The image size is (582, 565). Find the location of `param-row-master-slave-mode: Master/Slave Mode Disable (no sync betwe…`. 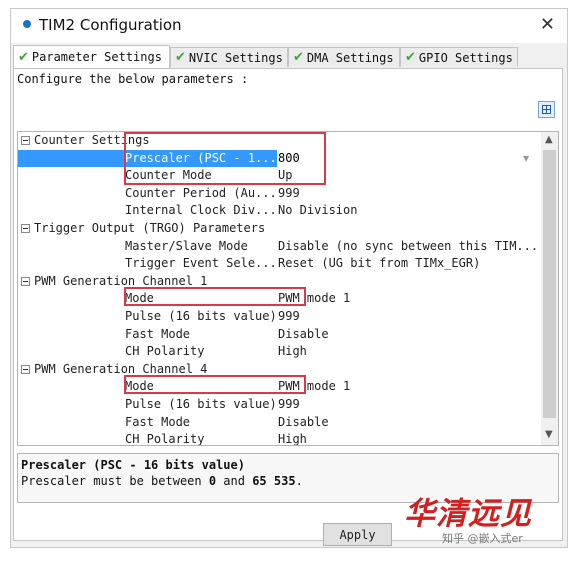

param-row-master-slave-mode: Master/Slave Mode Disable (no sync betwe… is located at coordinates (279, 247).